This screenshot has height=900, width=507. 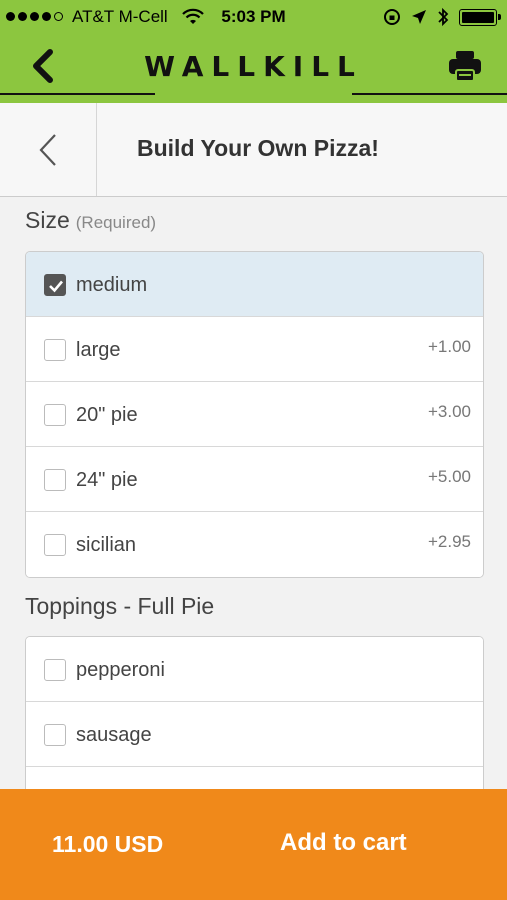 I want to click on chevron-left-icon, so click(x=47, y=149).